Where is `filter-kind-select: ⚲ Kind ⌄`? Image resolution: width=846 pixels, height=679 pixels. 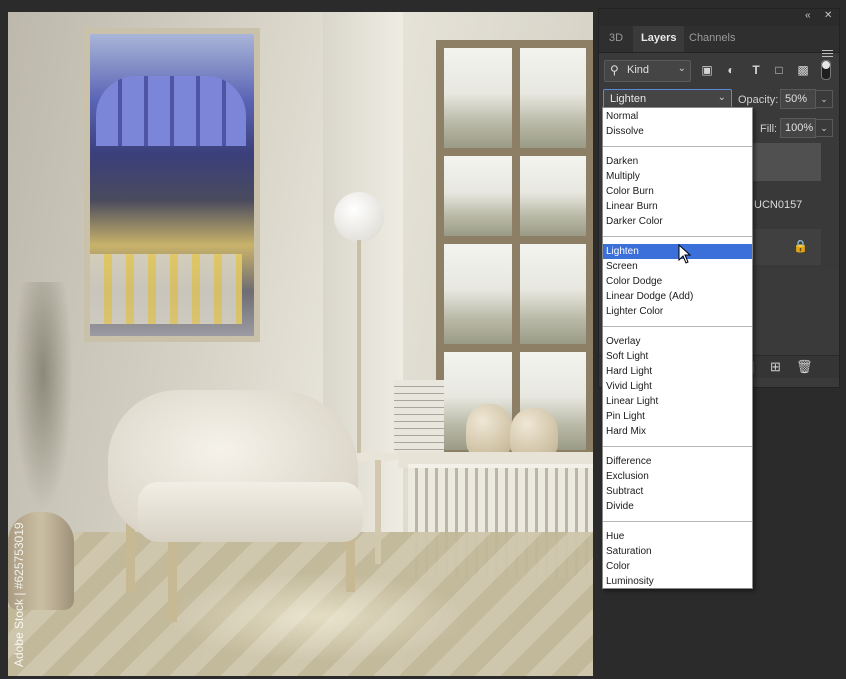 filter-kind-select: ⚲ Kind ⌄ is located at coordinates (647, 71).